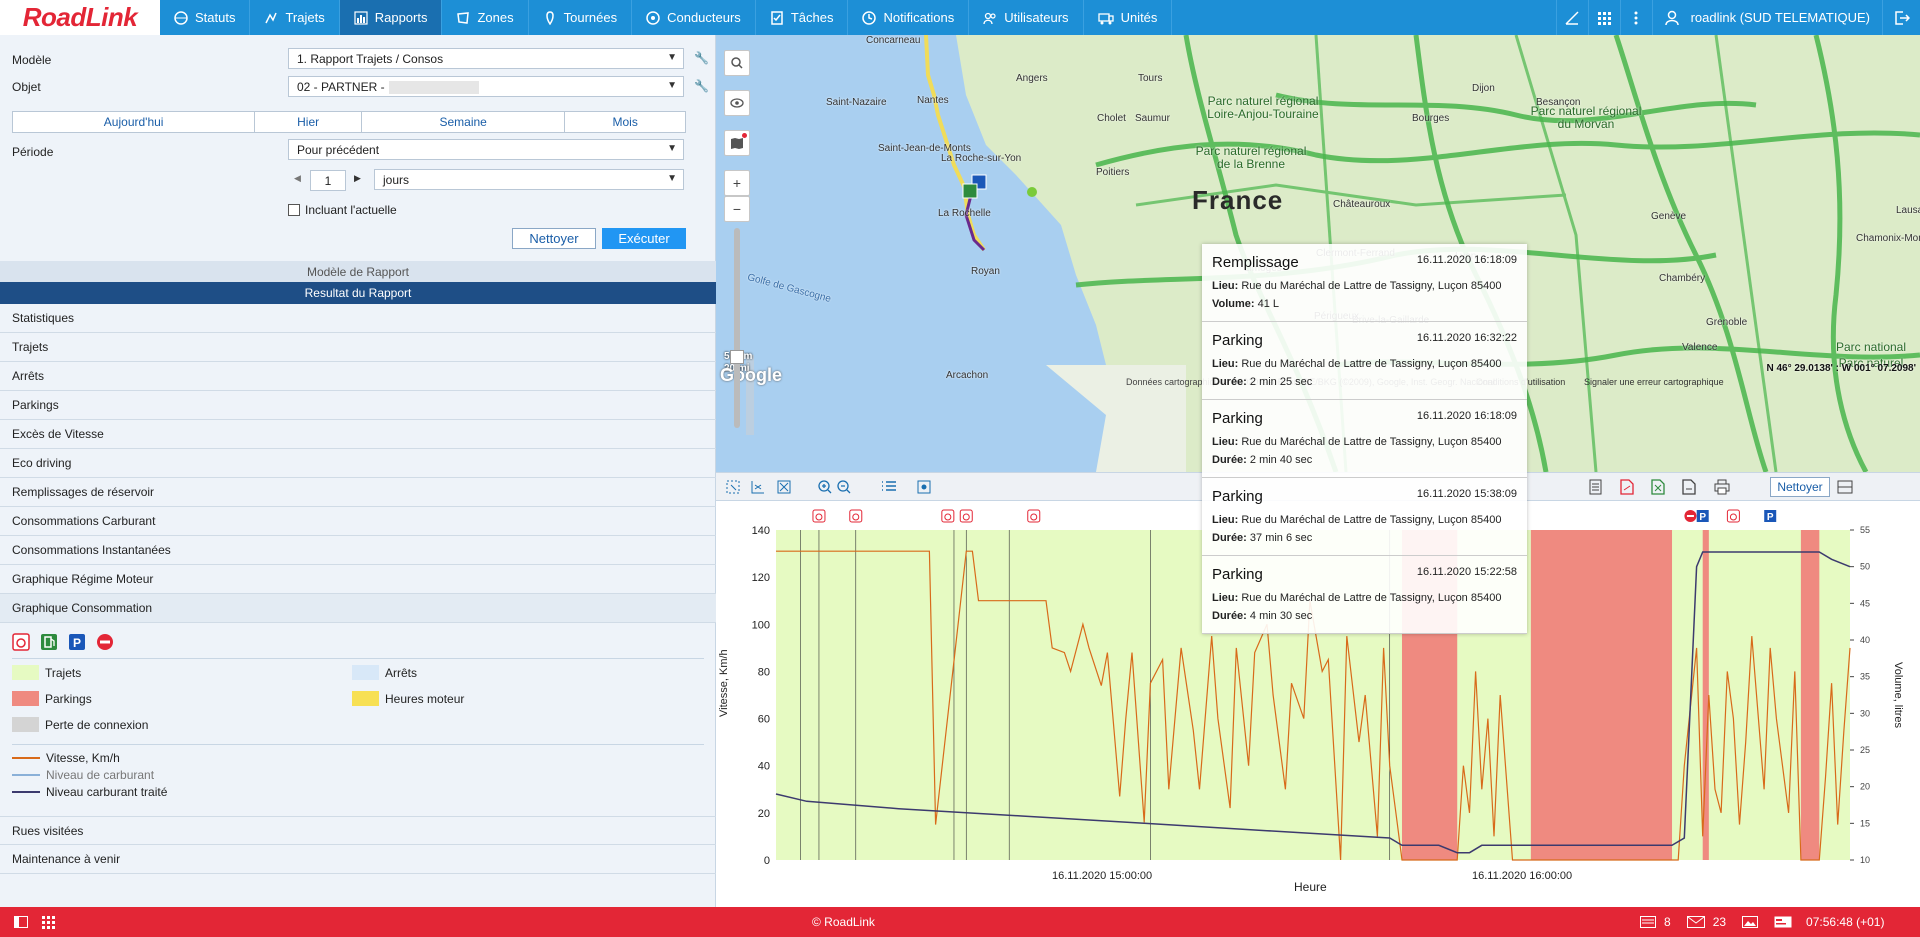 Image resolution: width=1920 pixels, height=937 pixels. Describe the element at coordinates (737, 328) in the screenshot. I see `zoom-slider` at that location.